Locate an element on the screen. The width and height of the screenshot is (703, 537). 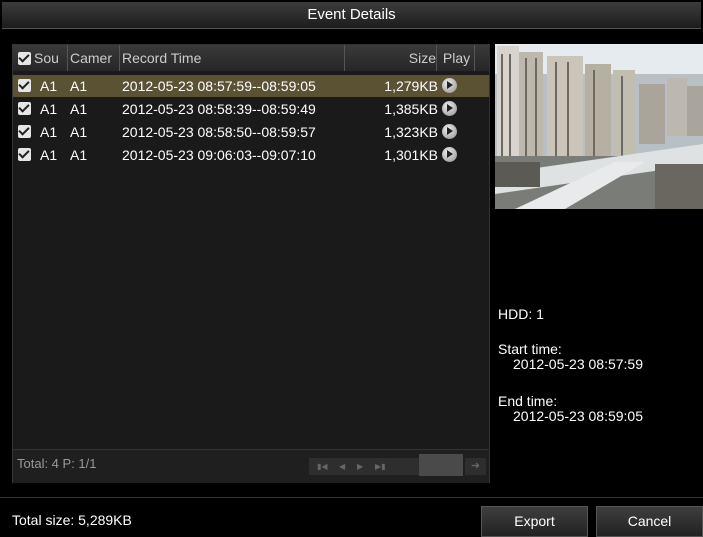
hdd-label: HDD: 1 is located at coordinates (521, 314).